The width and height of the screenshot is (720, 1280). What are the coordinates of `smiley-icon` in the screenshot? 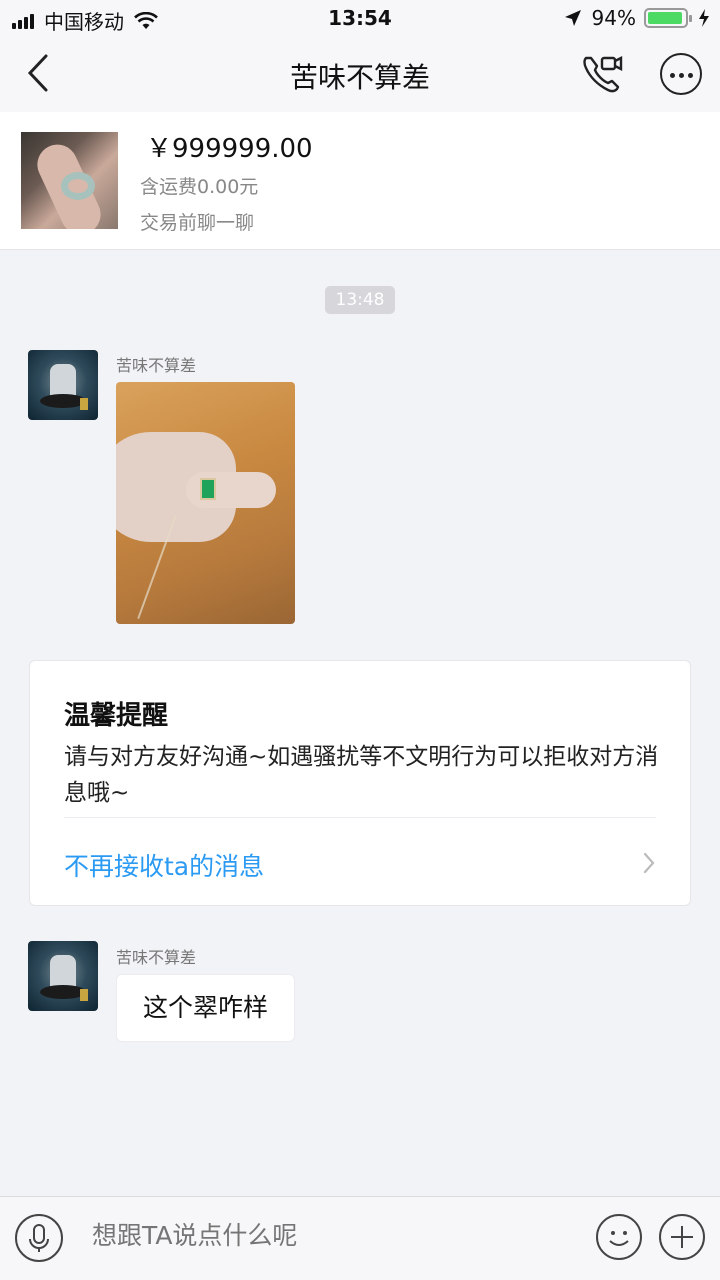 It's located at (619, 1238).